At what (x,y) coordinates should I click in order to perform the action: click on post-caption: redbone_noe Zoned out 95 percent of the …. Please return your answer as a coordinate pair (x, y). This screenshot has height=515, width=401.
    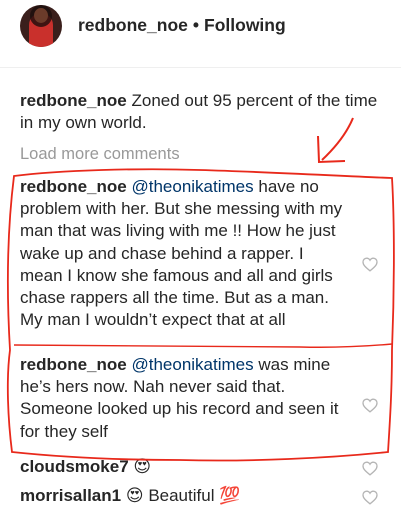
    Looking at the image, I should click on (200, 112).